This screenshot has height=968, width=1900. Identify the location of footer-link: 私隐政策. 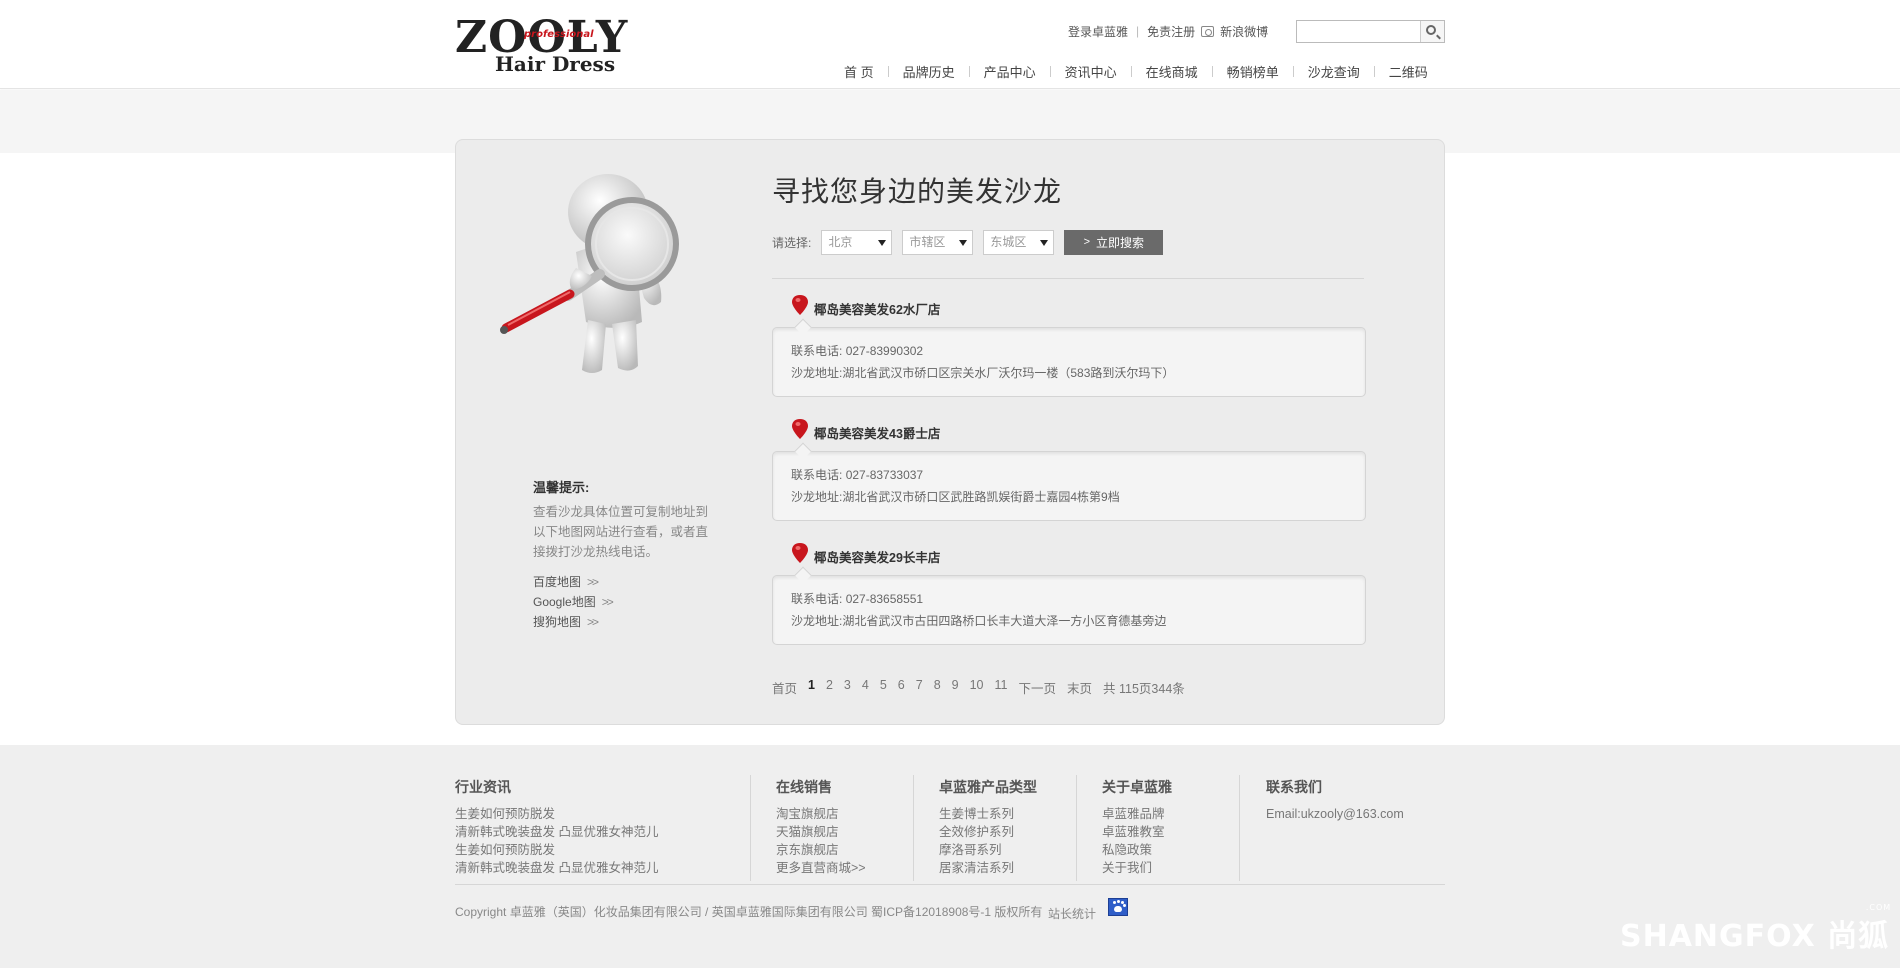
(1137, 850).